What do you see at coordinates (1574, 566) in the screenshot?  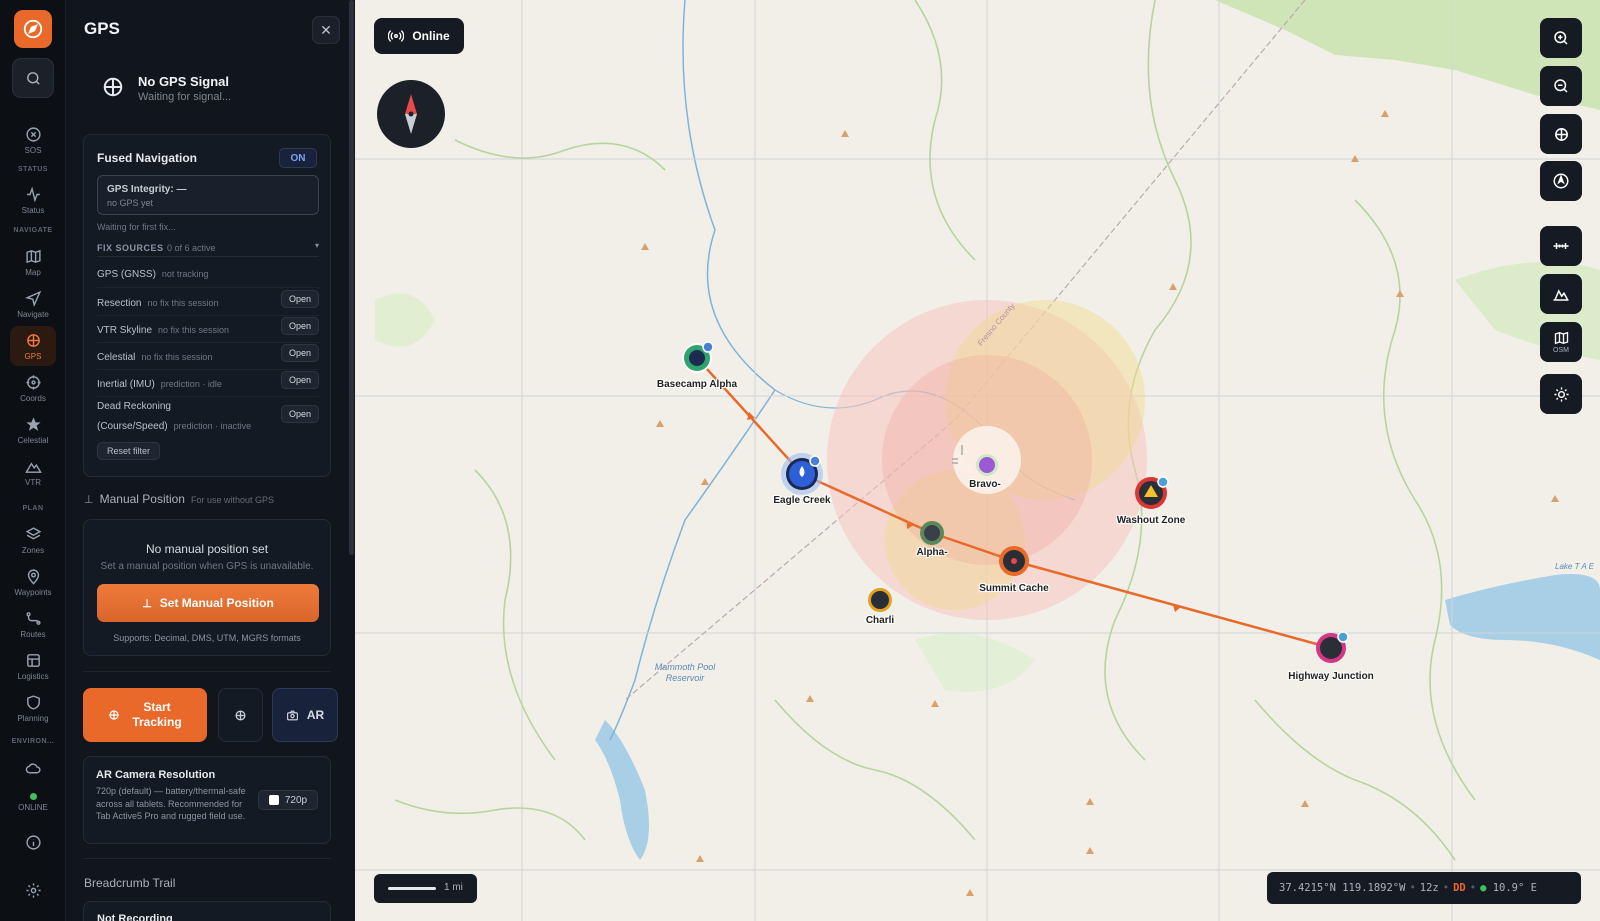 I see `lake-label: Lake T A E` at bounding box center [1574, 566].